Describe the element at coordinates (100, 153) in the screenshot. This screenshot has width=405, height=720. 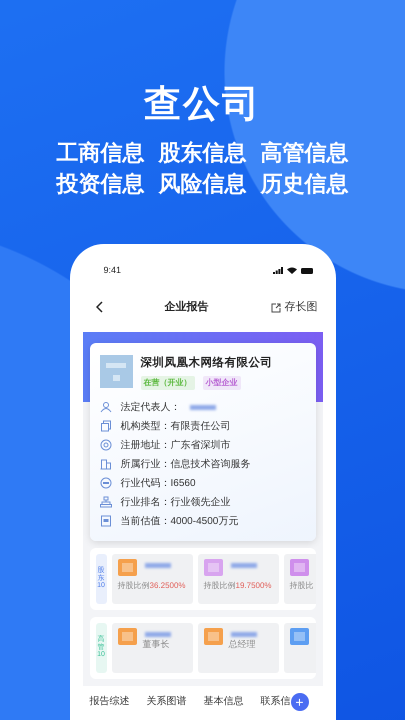
I see `feature-label: 工商信息` at that location.